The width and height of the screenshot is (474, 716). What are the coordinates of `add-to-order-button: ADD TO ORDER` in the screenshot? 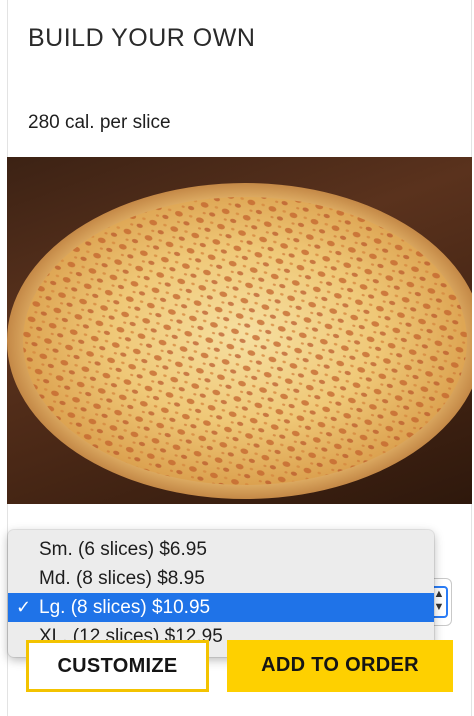 It's located at (340, 666).